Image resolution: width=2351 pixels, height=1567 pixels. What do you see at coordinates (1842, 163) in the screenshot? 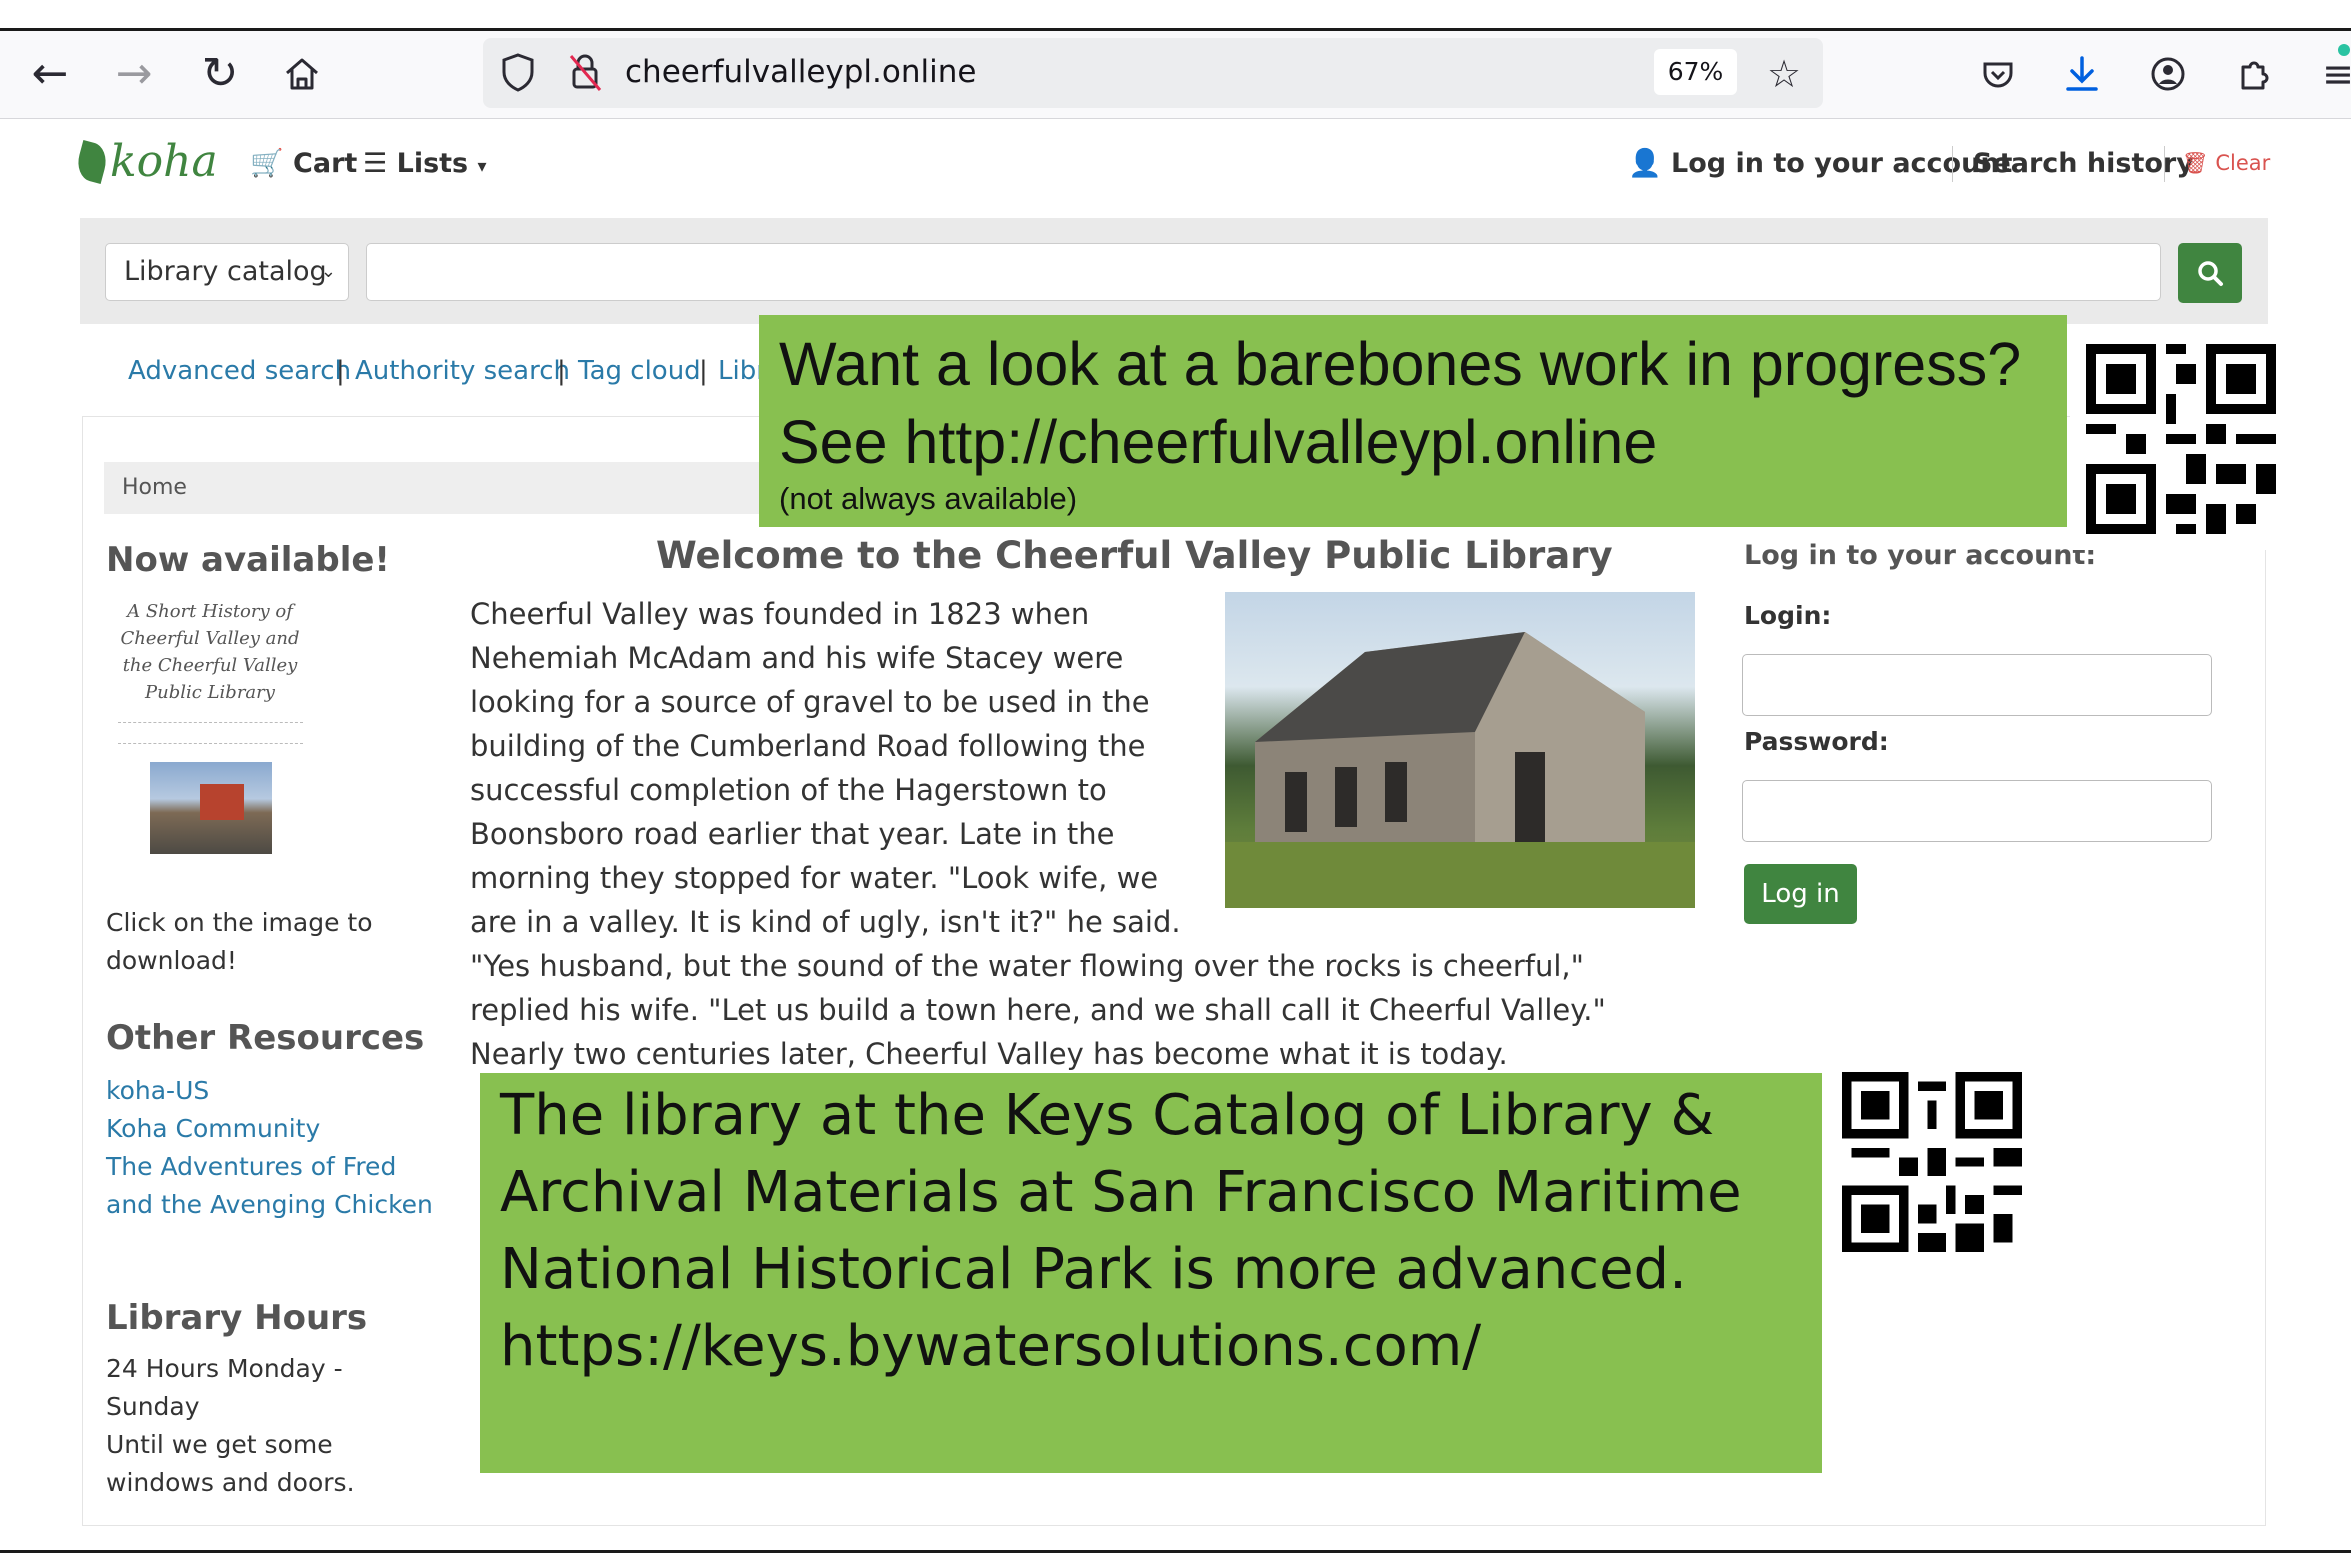
I see `login-link-label: Log in to your account` at bounding box center [1842, 163].